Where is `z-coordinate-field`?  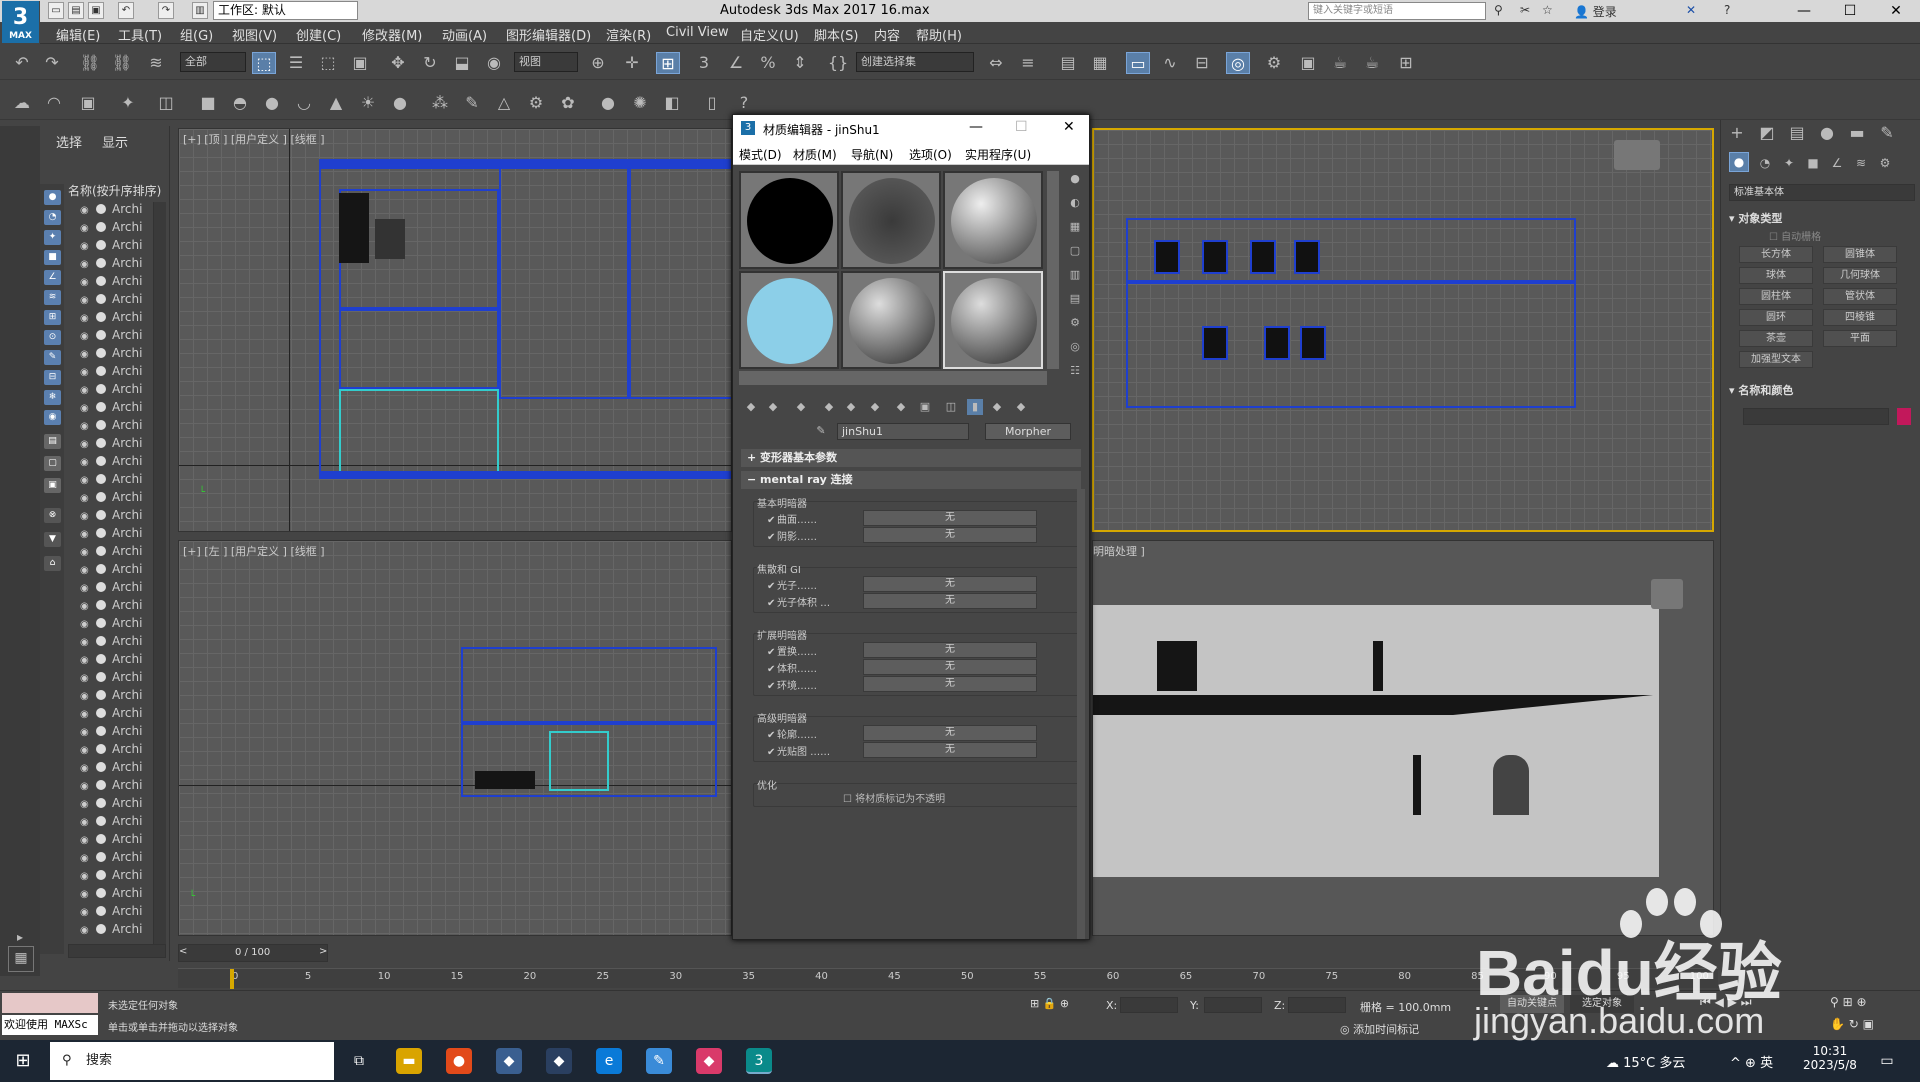 z-coordinate-field is located at coordinates (1317, 1005).